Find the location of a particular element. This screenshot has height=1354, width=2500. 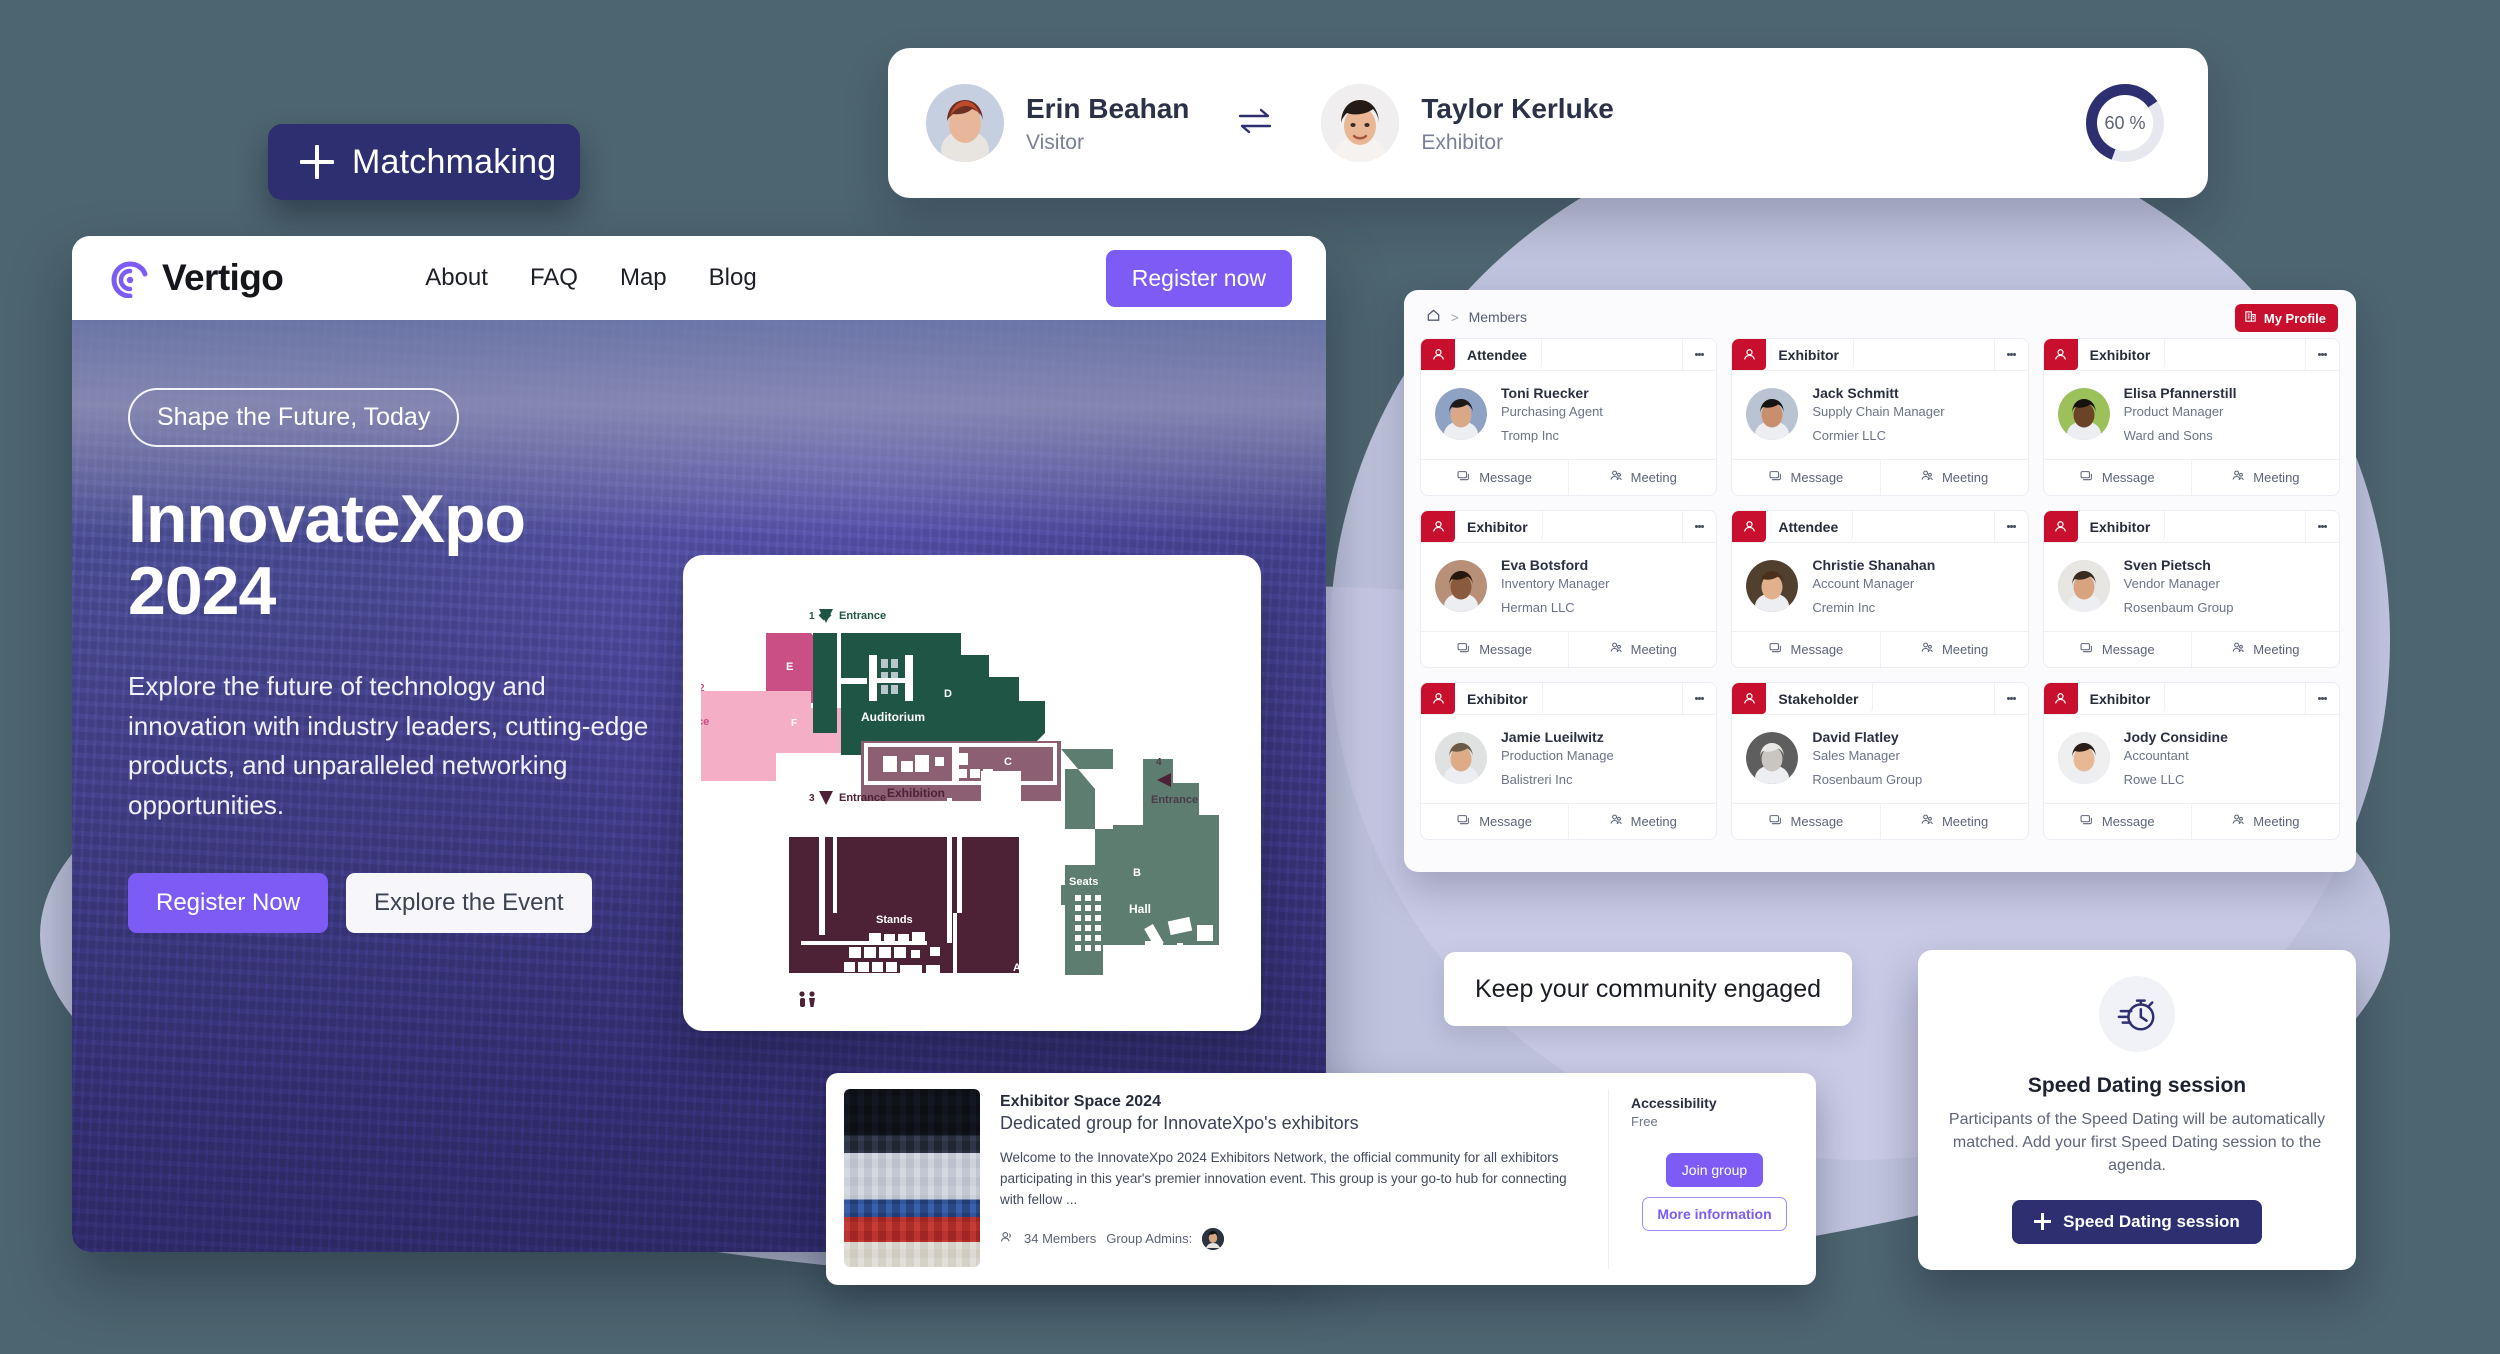

speed-dating-title: Speed Dating session is located at coordinates (2137, 1085).